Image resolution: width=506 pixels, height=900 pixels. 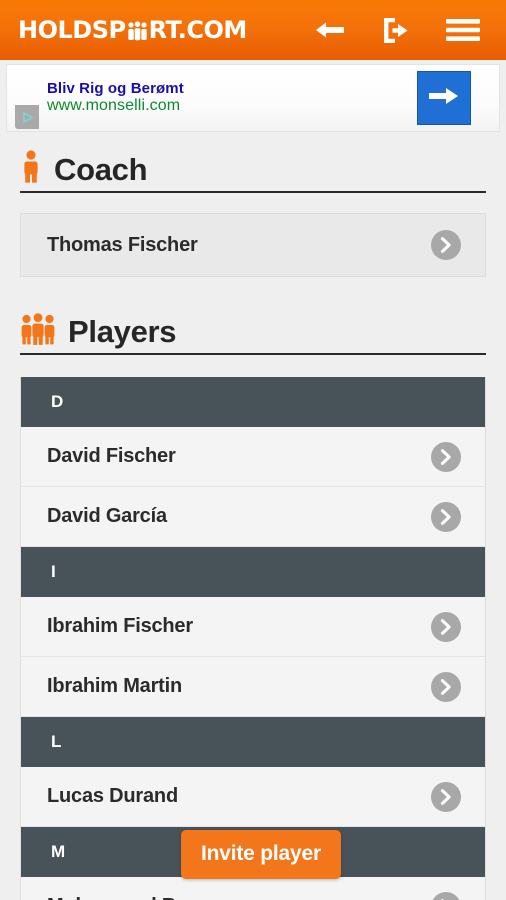 I want to click on back-arrow-icon, so click(x=330, y=30).